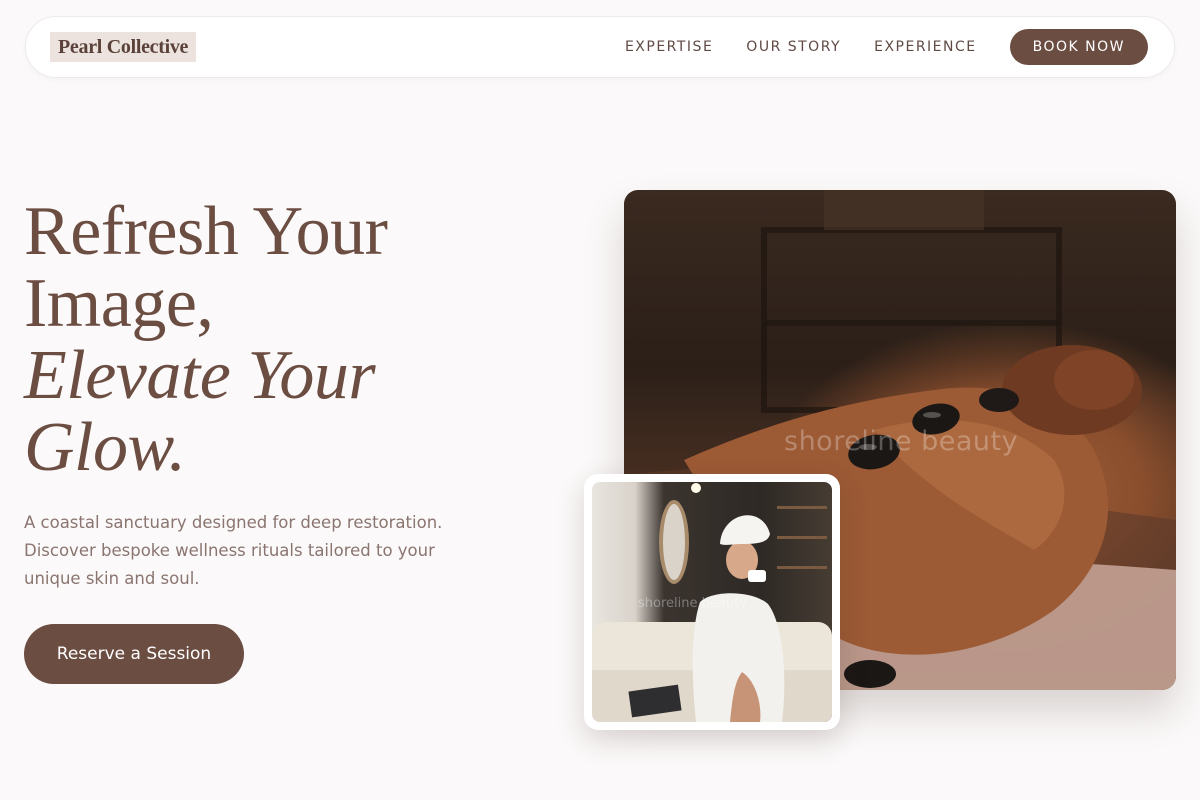  I want to click on main-image-watermark: shoreline beauty, so click(901, 441).